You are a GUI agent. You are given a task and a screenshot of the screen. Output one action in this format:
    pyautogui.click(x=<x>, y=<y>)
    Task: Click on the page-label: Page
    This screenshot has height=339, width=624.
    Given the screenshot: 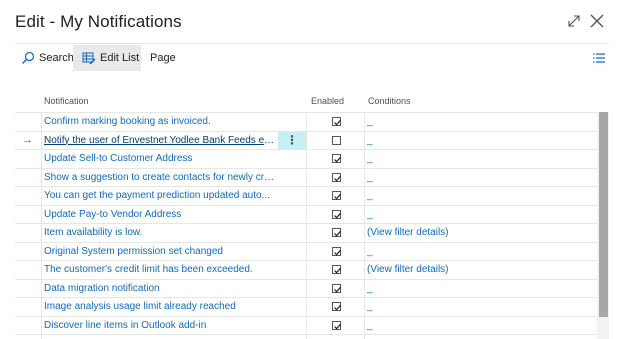 What is the action you would take?
    pyautogui.click(x=163, y=58)
    